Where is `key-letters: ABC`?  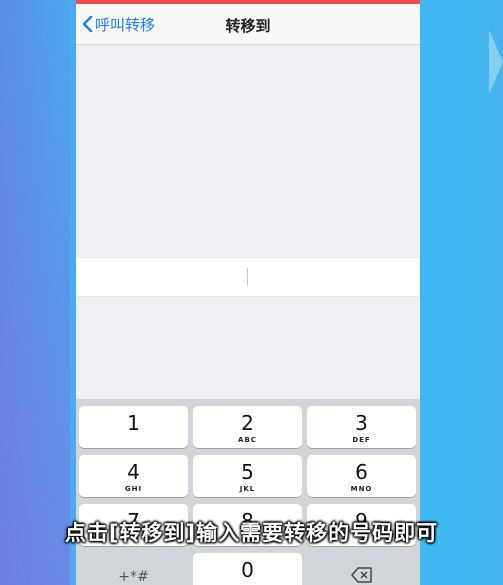 key-letters: ABC is located at coordinates (247, 440).